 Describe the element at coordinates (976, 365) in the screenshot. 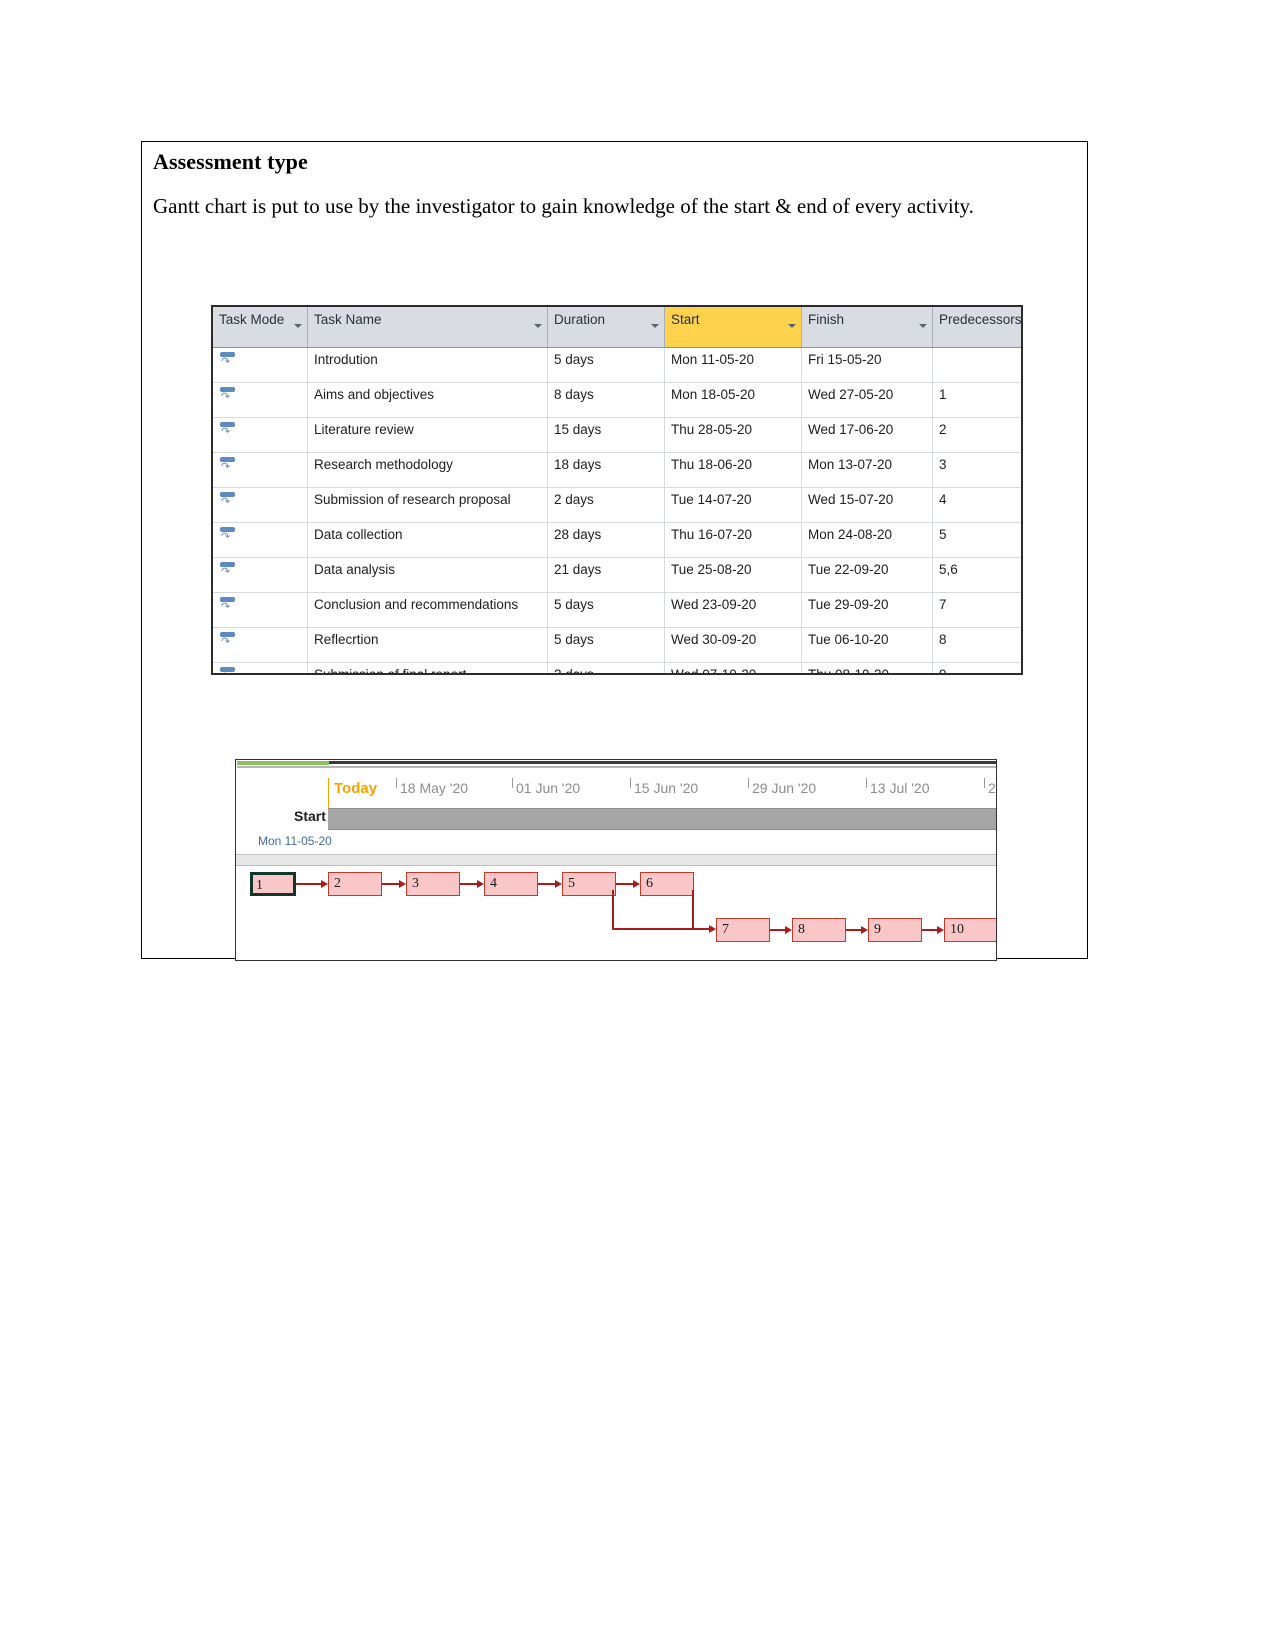

I see `cell-predecessors` at that location.